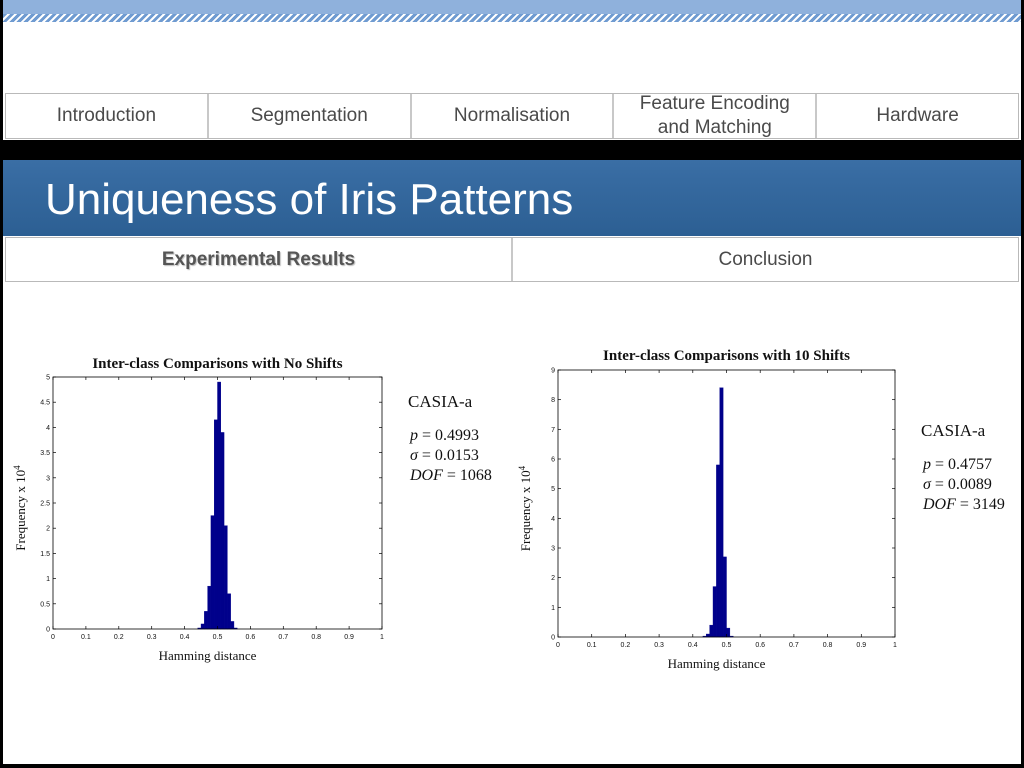  What do you see at coordinates (553, 430) in the screenshot?
I see `chart-1-ytick-label: 7` at bounding box center [553, 430].